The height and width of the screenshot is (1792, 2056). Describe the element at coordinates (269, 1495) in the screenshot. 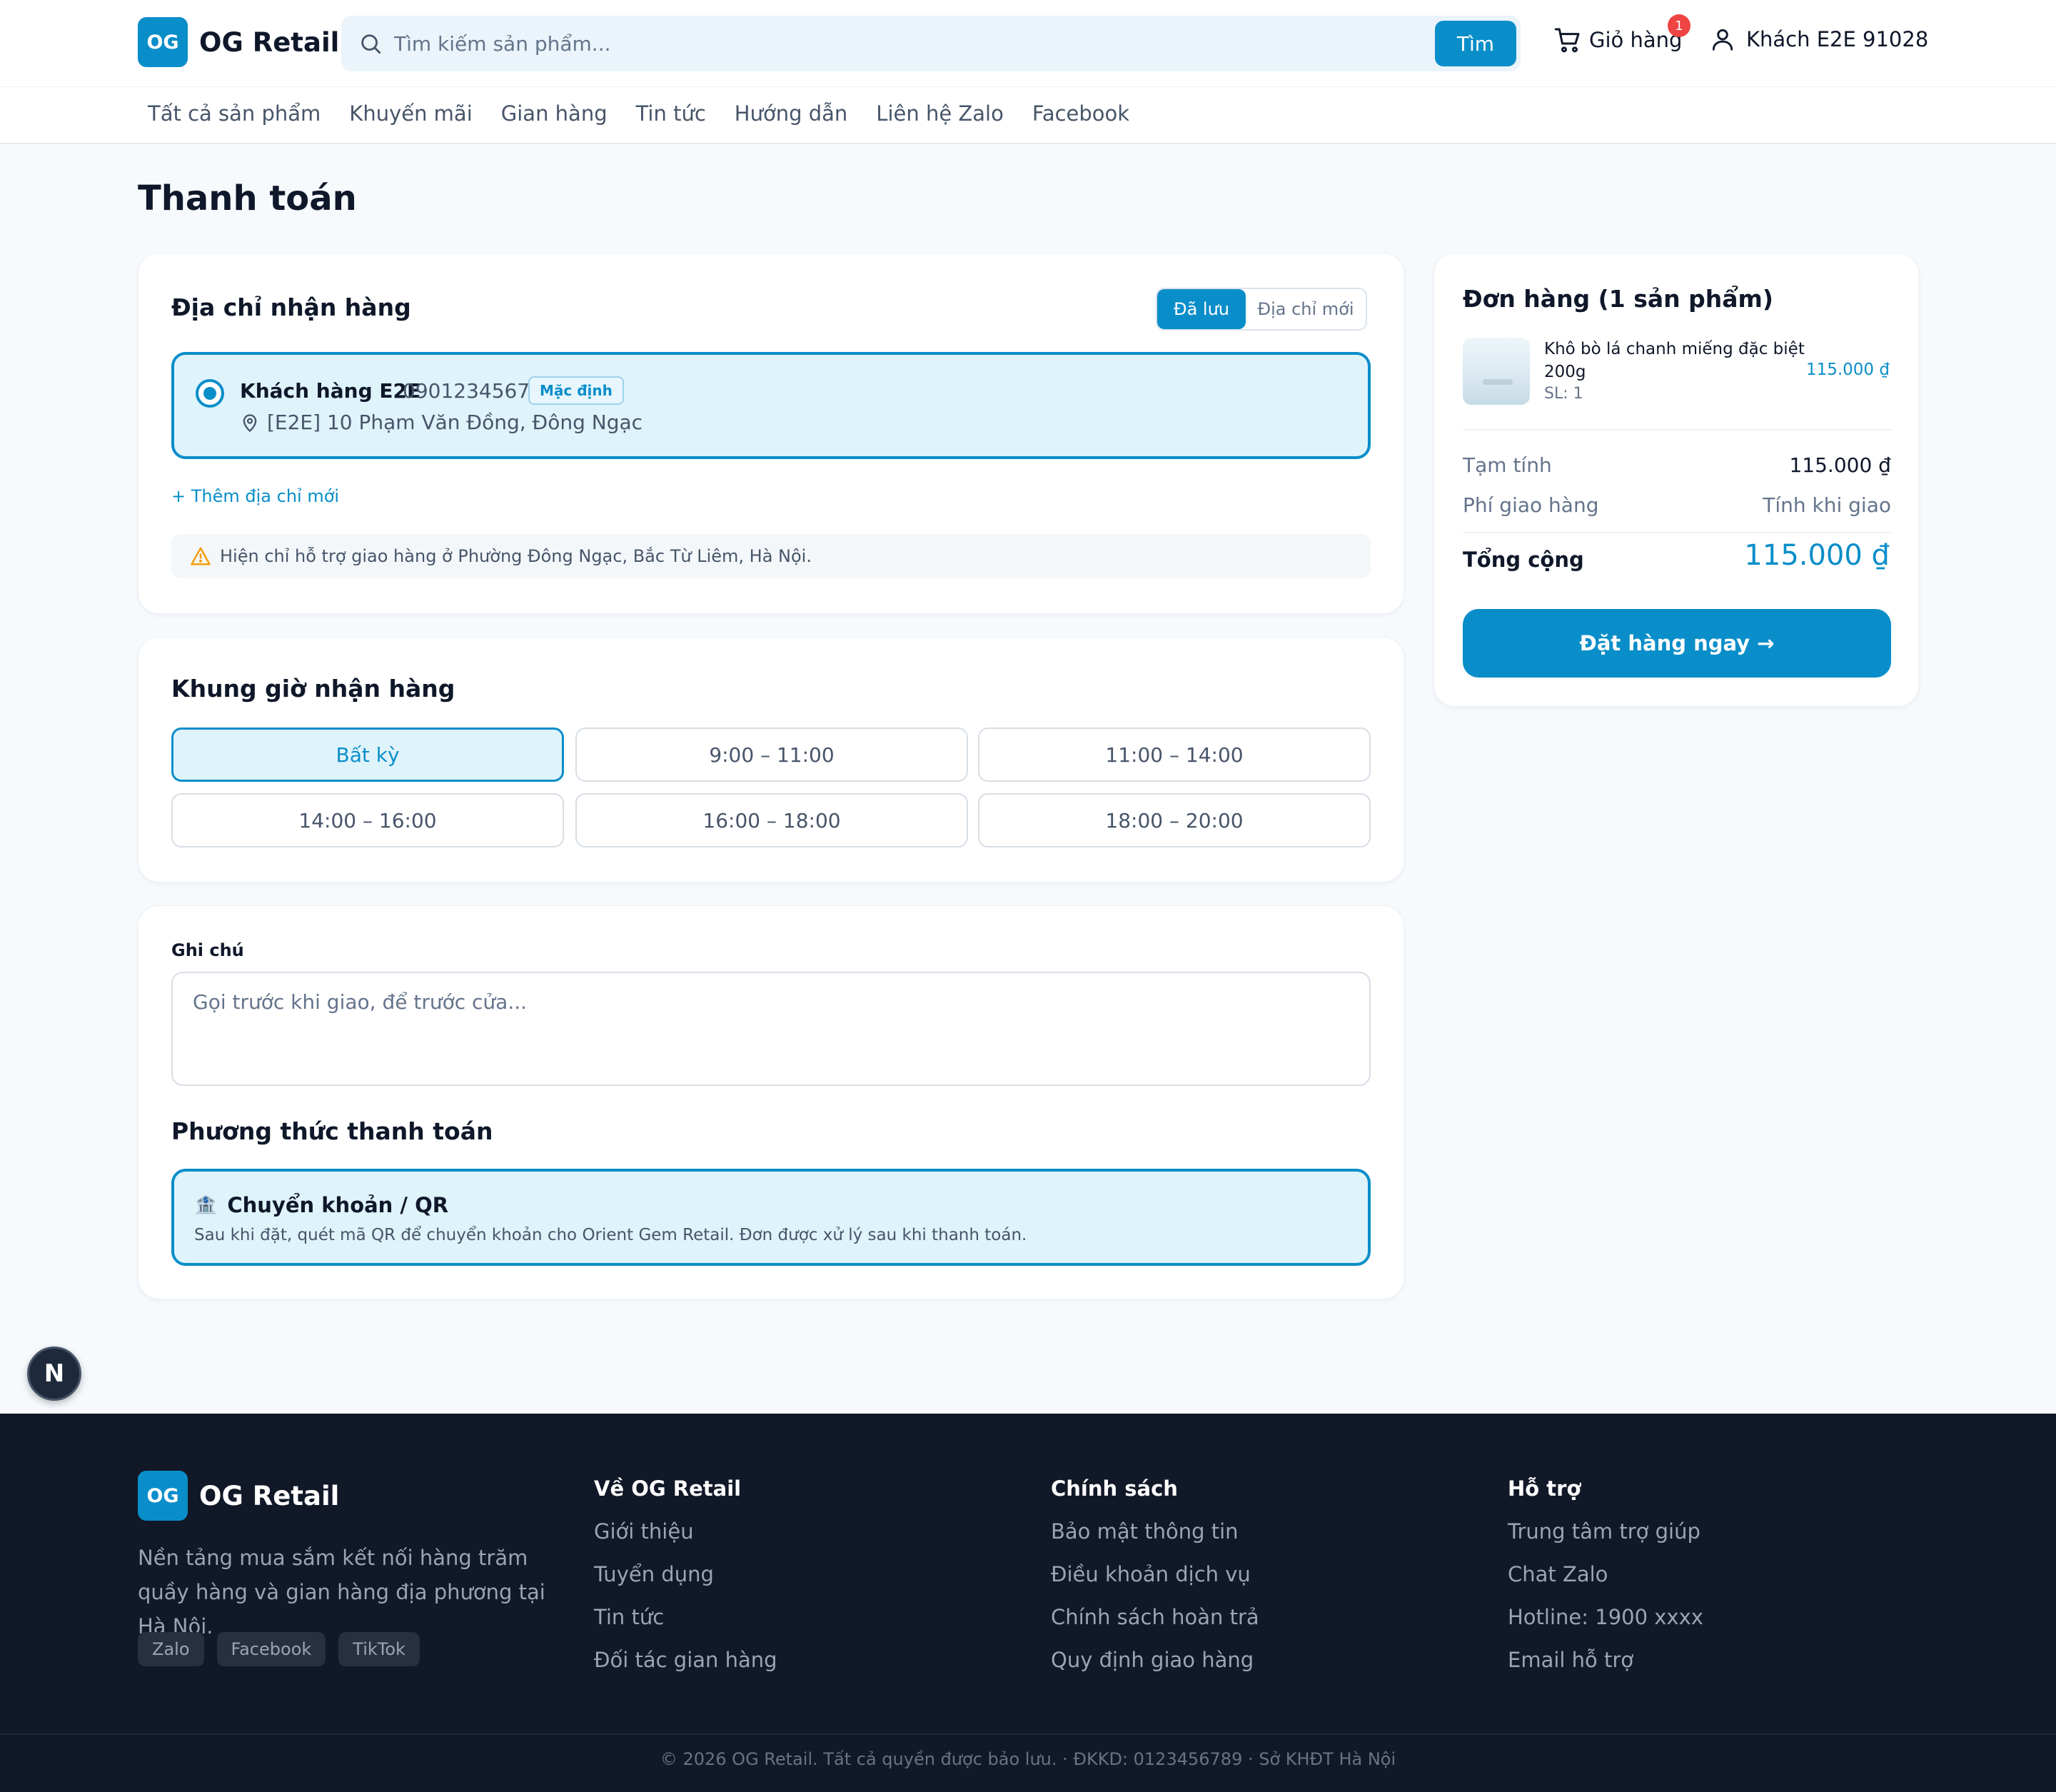

I see `footer-logo-text: OG Retail` at that location.